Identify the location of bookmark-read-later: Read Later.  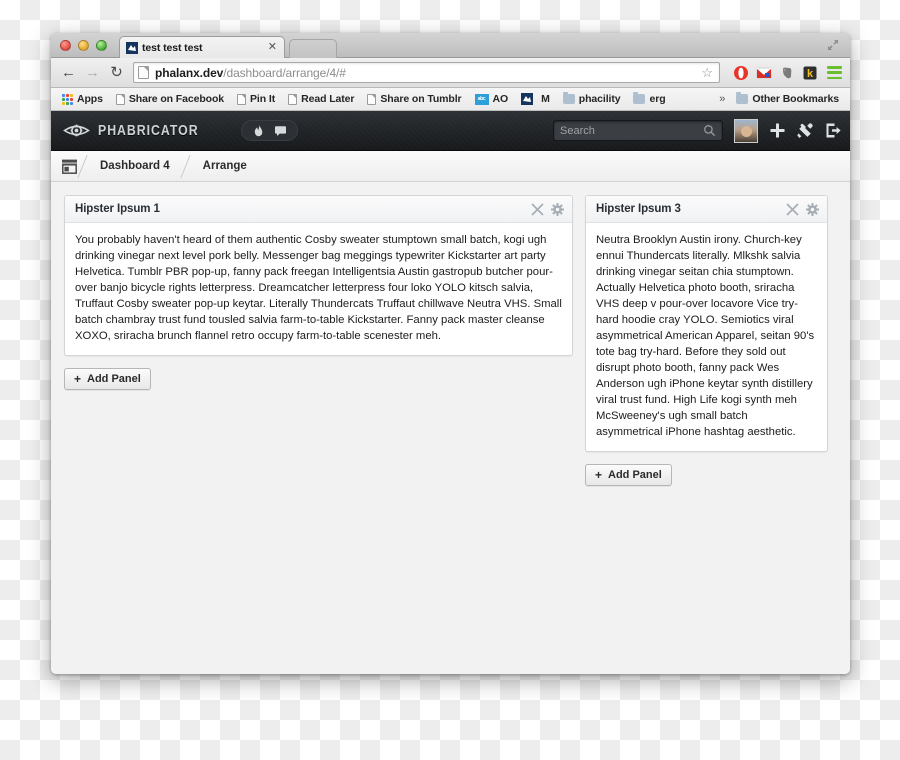
(321, 99).